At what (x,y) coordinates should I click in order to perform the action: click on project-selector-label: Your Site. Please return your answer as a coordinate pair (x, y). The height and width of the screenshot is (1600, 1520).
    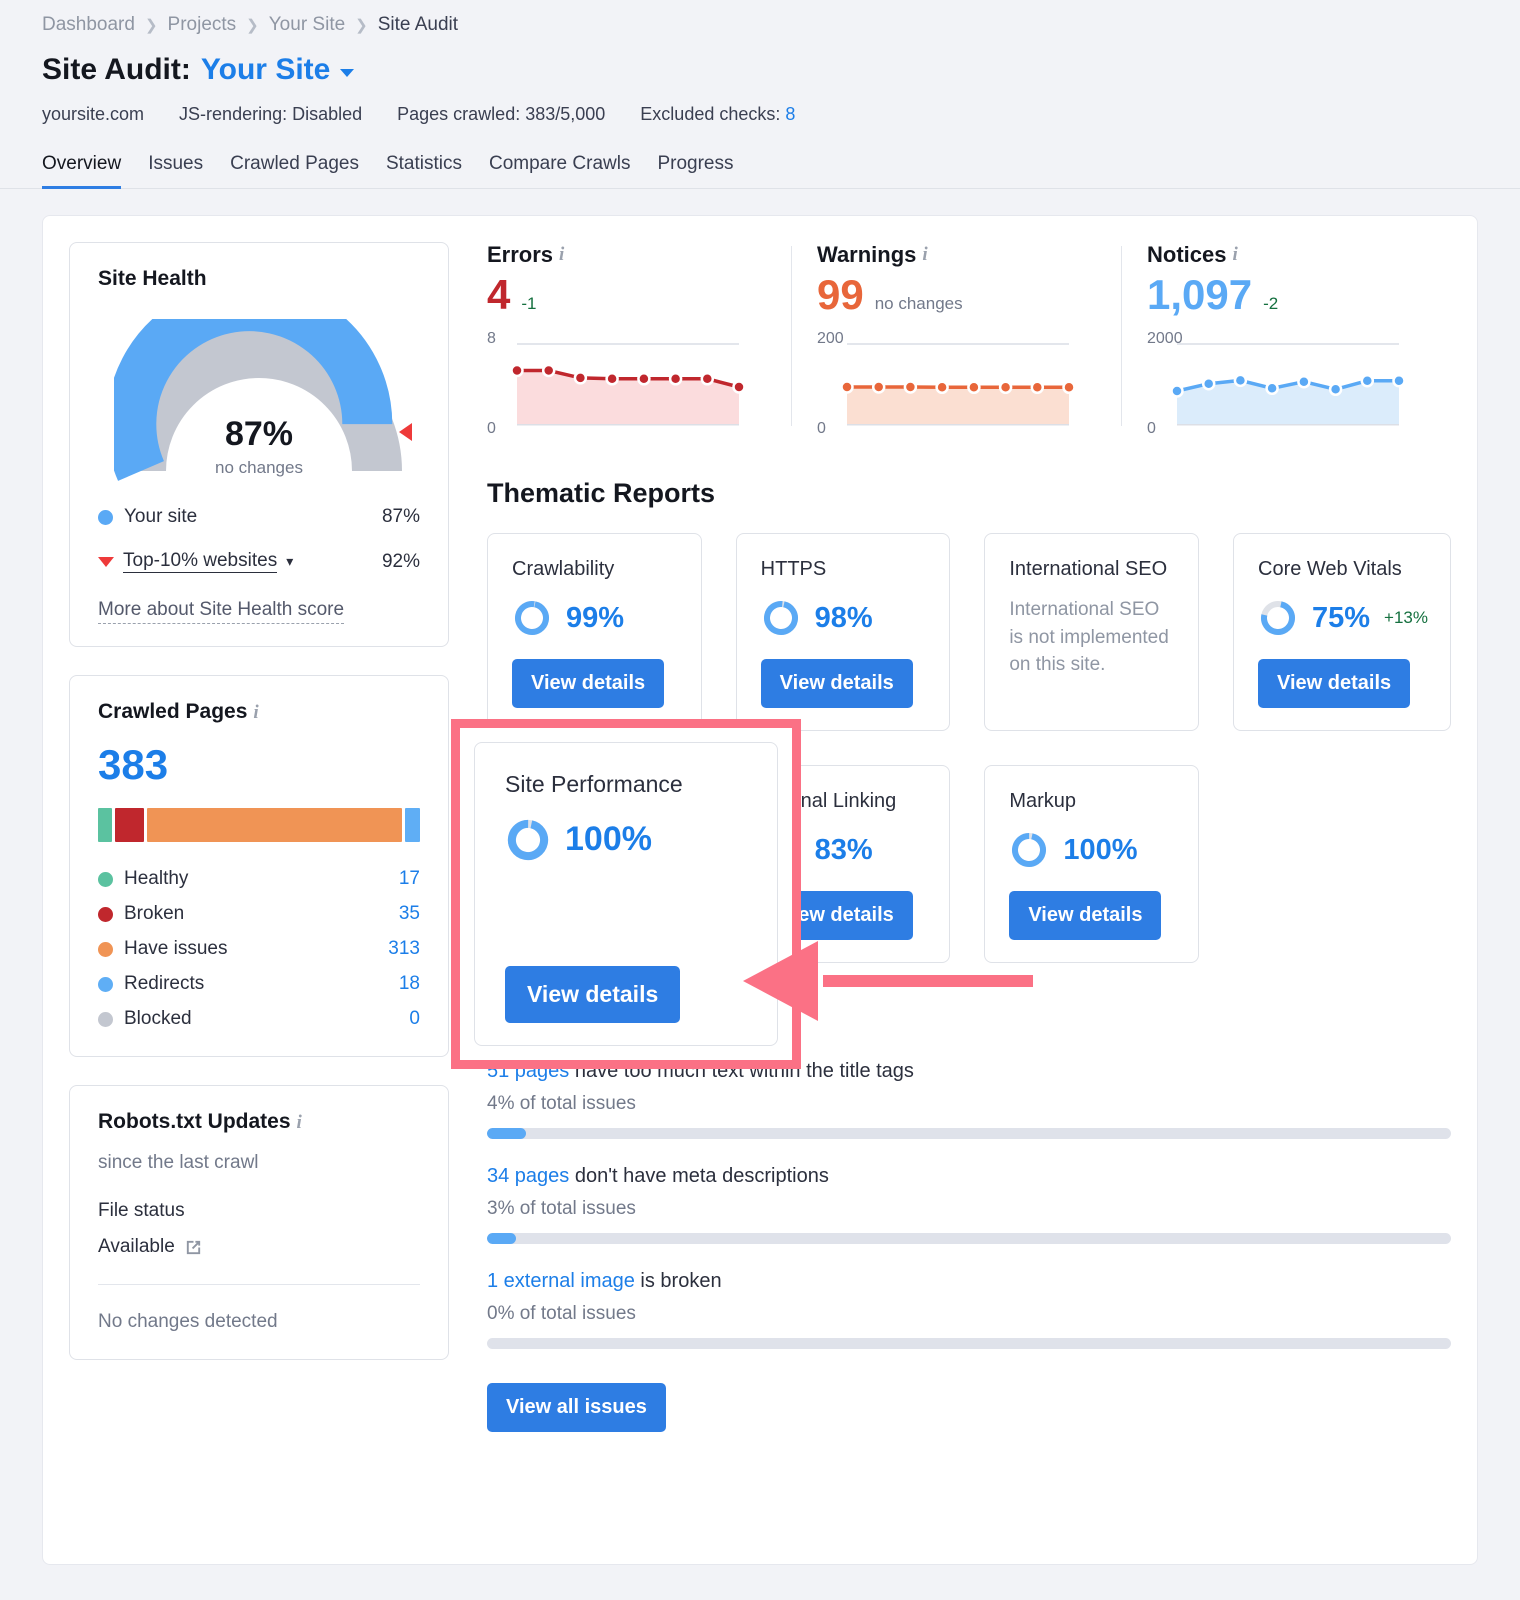
    Looking at the image, I should click on (265, 70).